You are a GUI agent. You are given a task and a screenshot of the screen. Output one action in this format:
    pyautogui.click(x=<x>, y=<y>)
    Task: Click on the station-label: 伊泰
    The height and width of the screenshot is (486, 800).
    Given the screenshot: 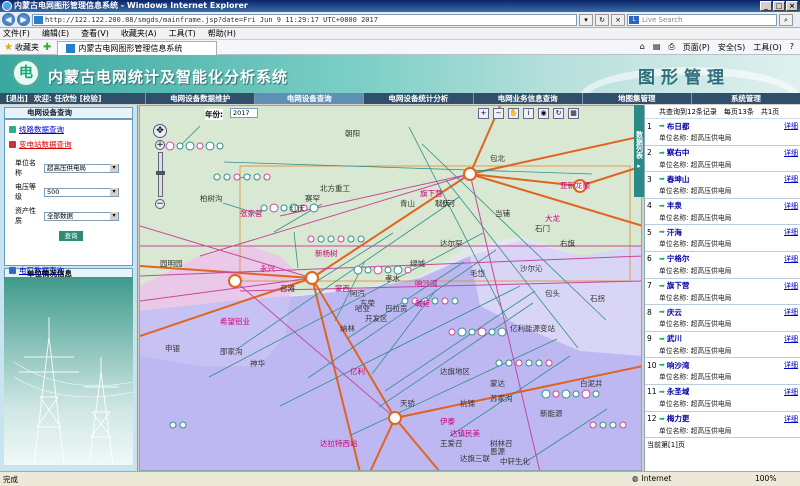 What is the action you would take?
    pyautogui.click(x=447, y=421)
    